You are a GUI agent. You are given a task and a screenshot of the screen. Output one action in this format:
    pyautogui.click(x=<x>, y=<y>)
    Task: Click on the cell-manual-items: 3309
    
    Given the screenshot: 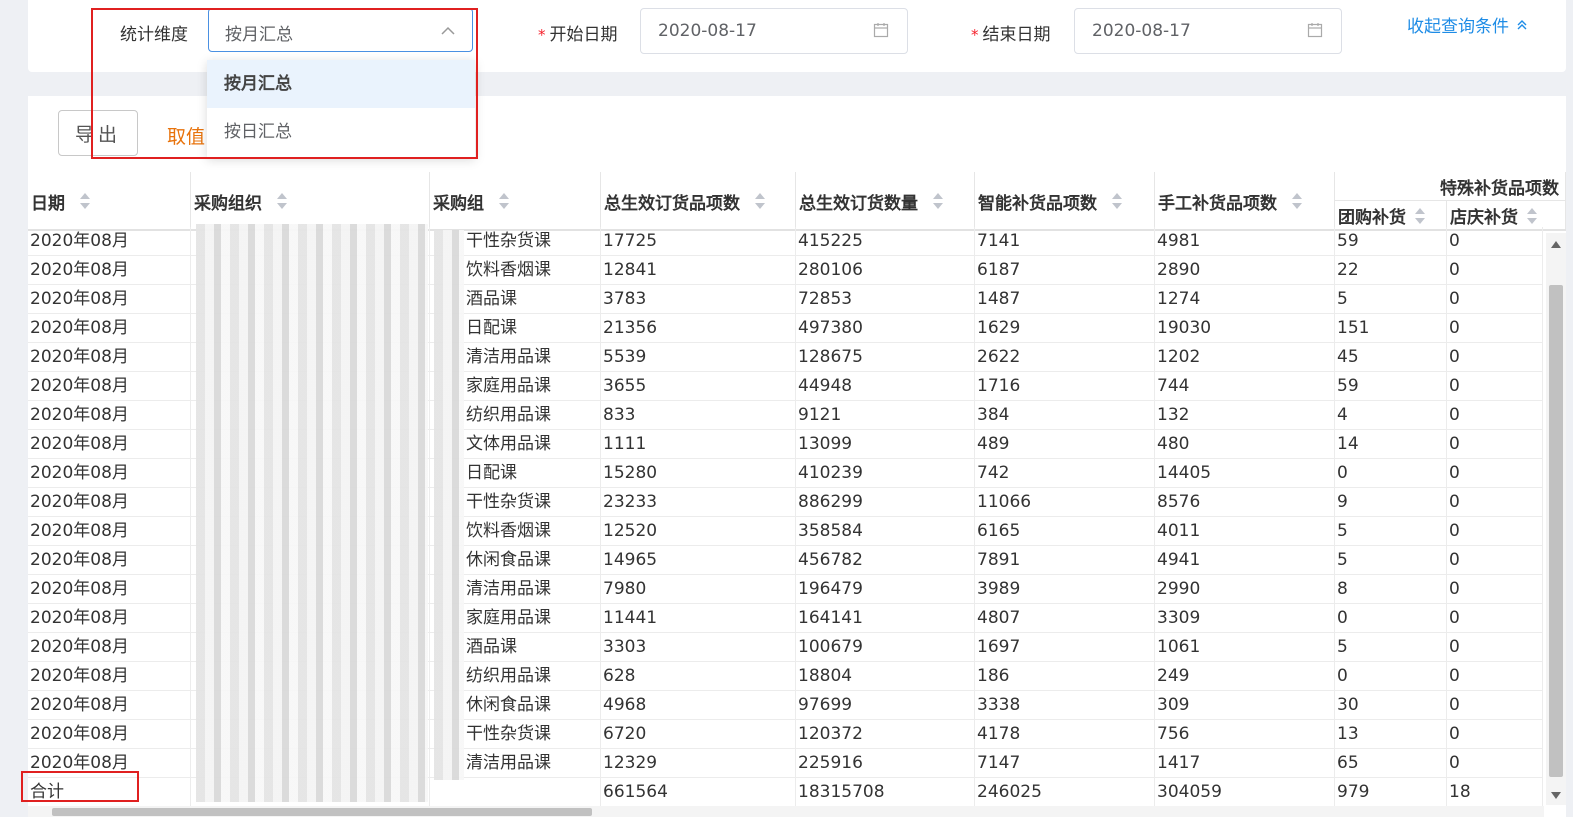 What is the action you would take?
    pyautogui.click(x=1245, y=618)
    